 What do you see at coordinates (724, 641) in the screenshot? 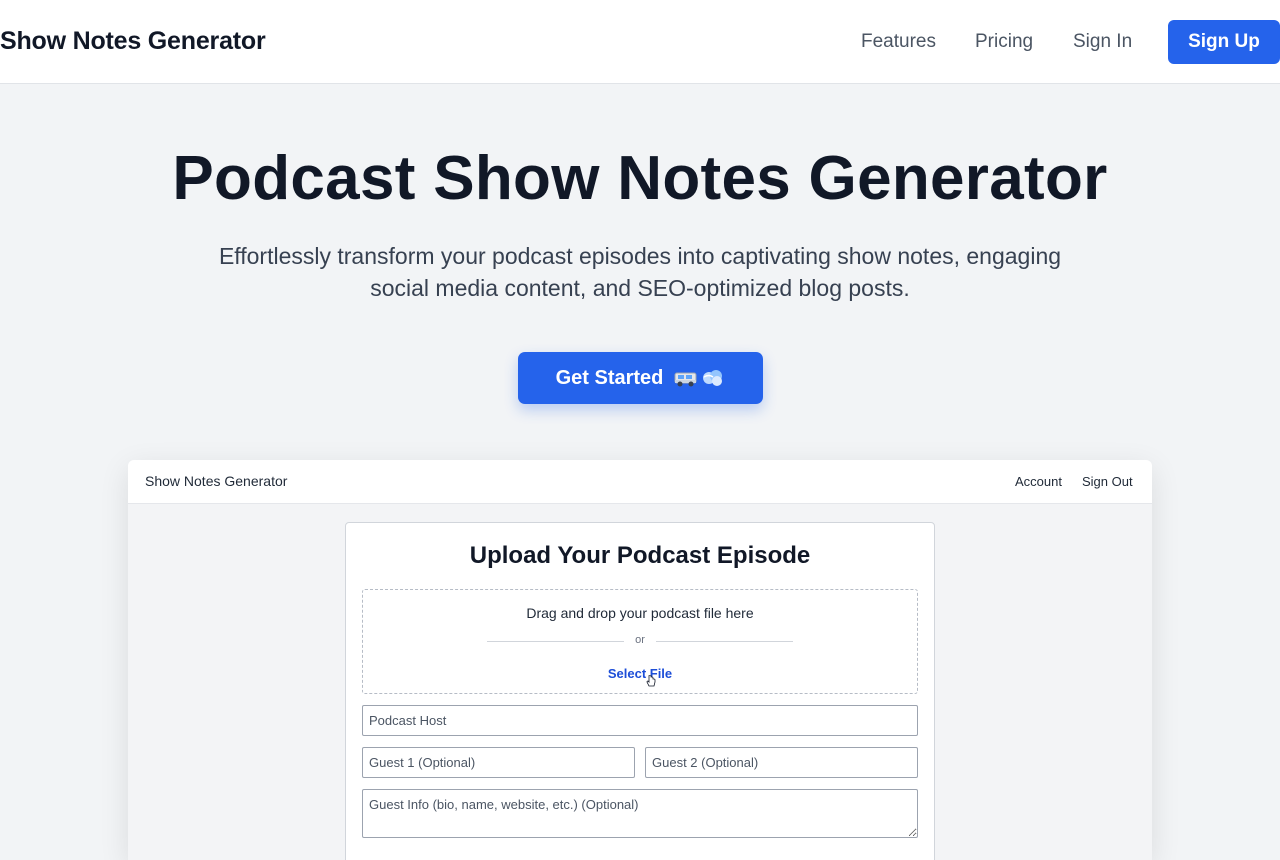
I see `divider-right` at bounding box center [724, 641].